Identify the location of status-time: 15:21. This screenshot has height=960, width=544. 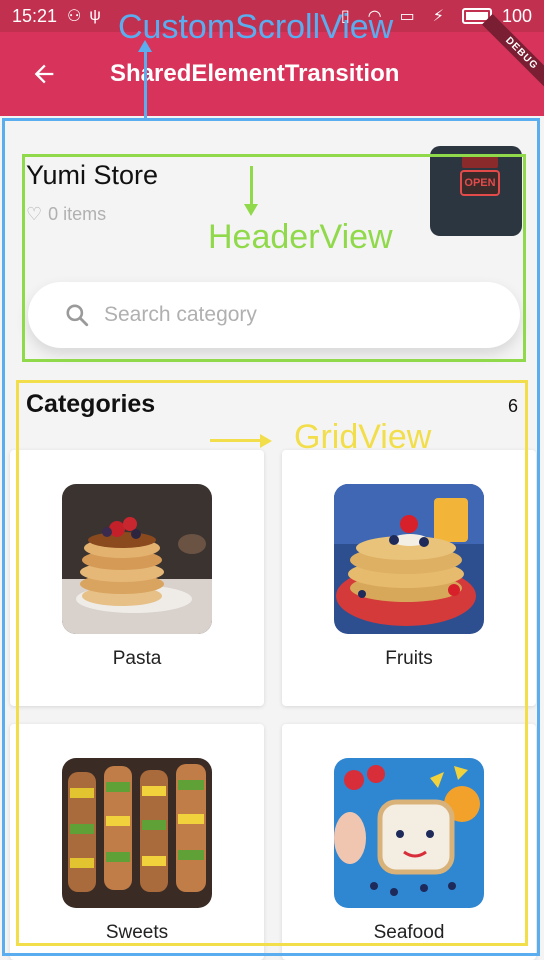
(35, 15).